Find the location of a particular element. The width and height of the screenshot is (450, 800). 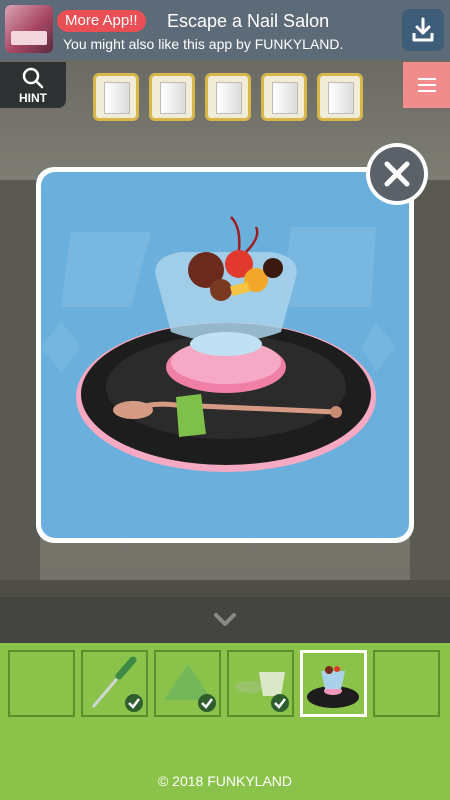

hint-button: HINT is located at coordinates (33, 85).